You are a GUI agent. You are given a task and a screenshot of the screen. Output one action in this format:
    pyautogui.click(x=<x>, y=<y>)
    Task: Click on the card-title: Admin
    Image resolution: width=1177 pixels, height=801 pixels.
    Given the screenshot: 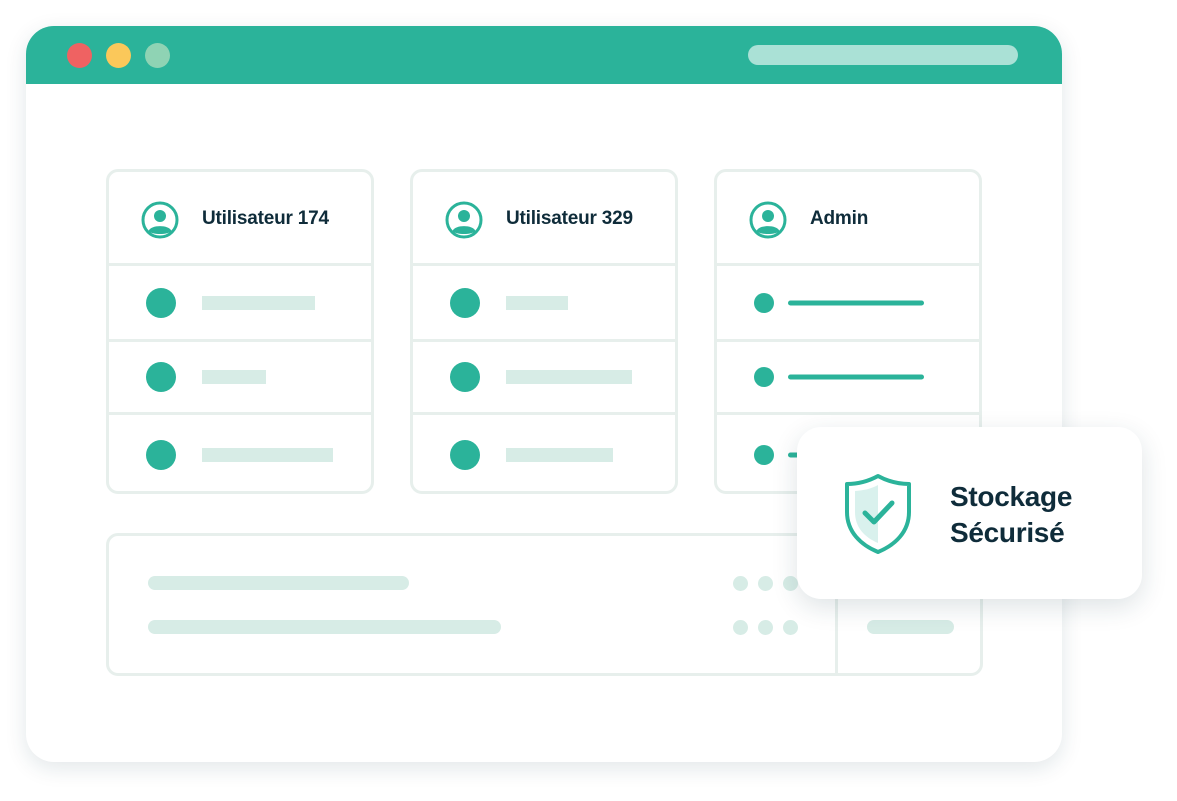 What is the action you would take?
    pyautogui.click(x=839, y=218)
    